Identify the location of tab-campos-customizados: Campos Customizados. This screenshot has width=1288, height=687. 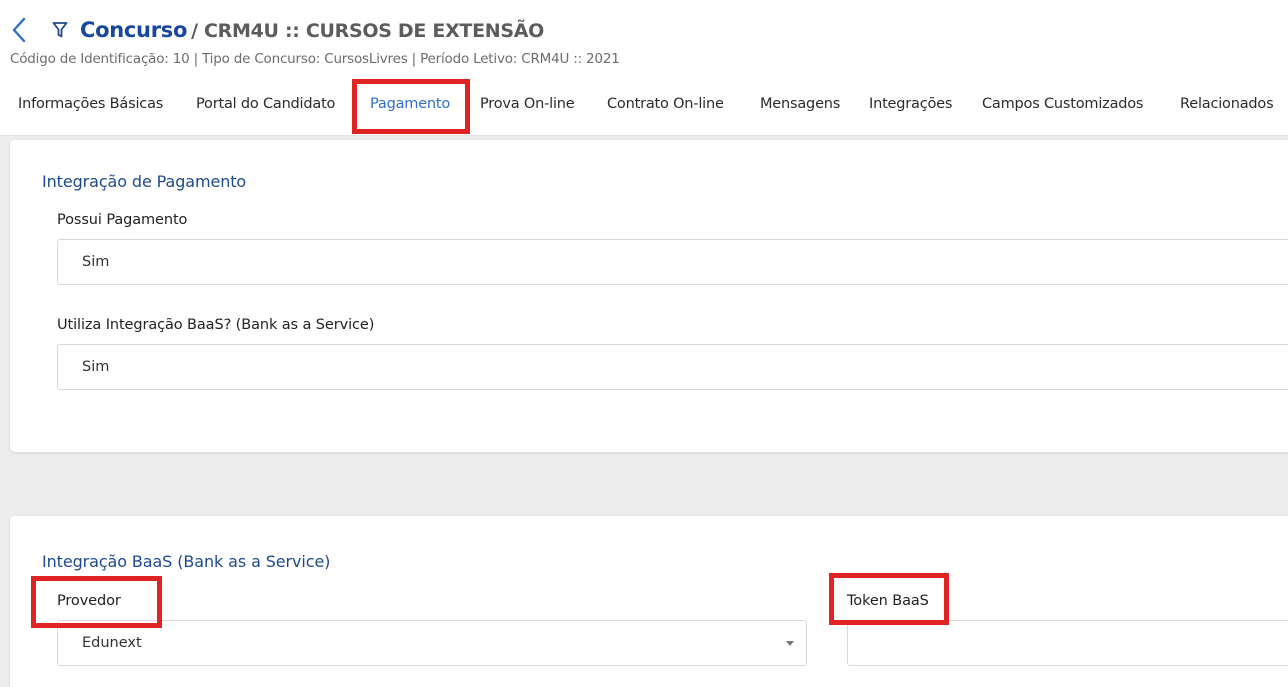
(1062, 104).